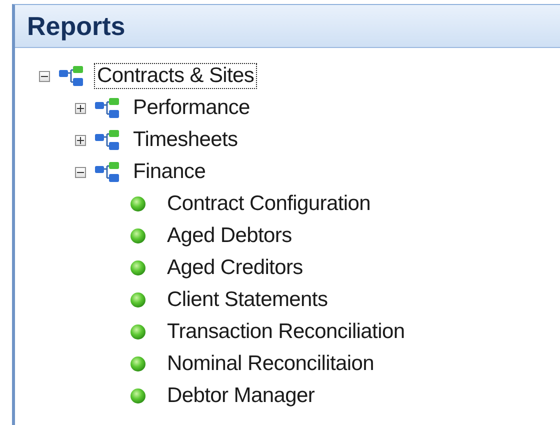  What do you see at coordinates (286, 332) in the screenshot?
I see `tree-item: Transaction Reconciliation` at bounding box center [286, 332].